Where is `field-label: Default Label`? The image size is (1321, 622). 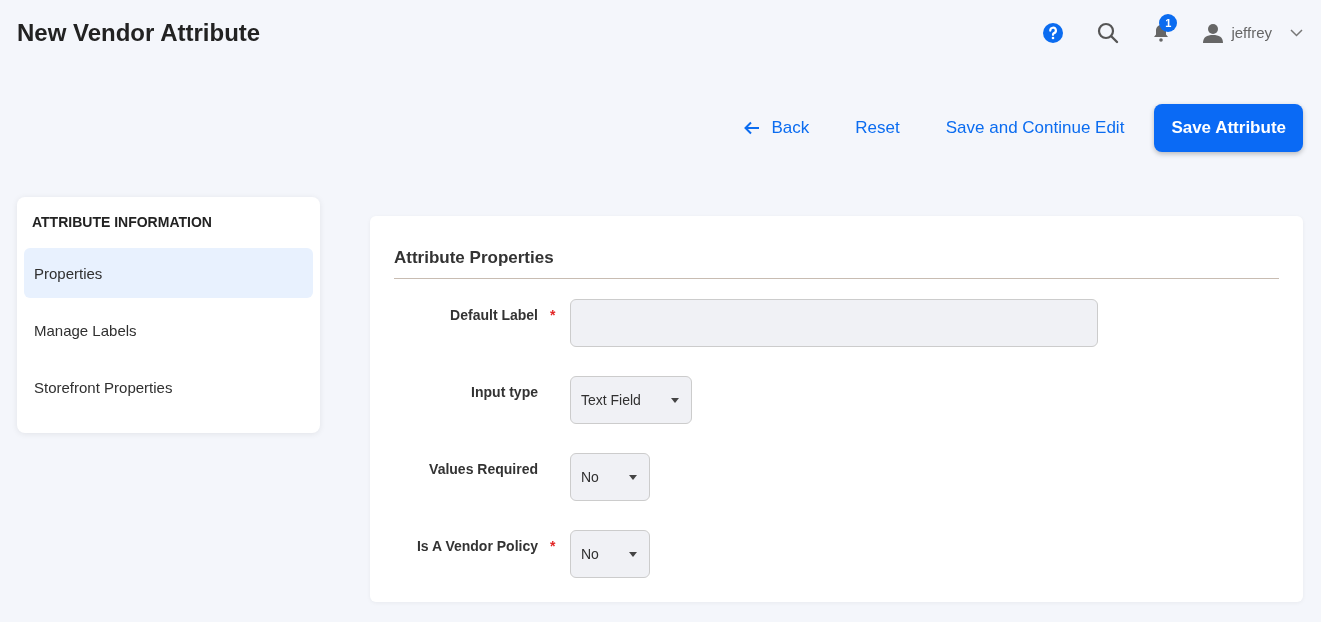
field-label: Default Label is located at coordinates (494, 315).